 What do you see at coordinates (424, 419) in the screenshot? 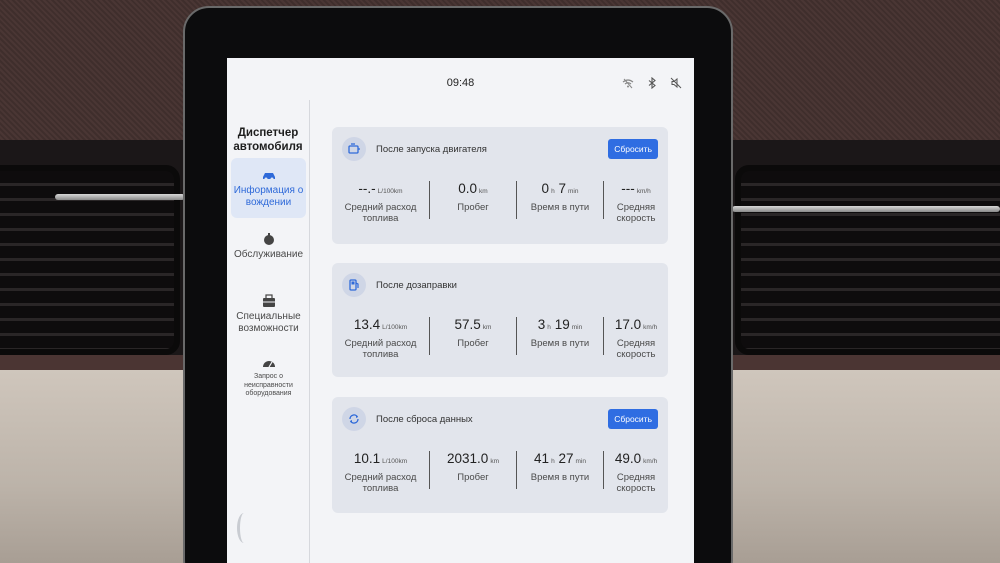
I see `card-title: После сброса данных` at bounding box center [424, 419].